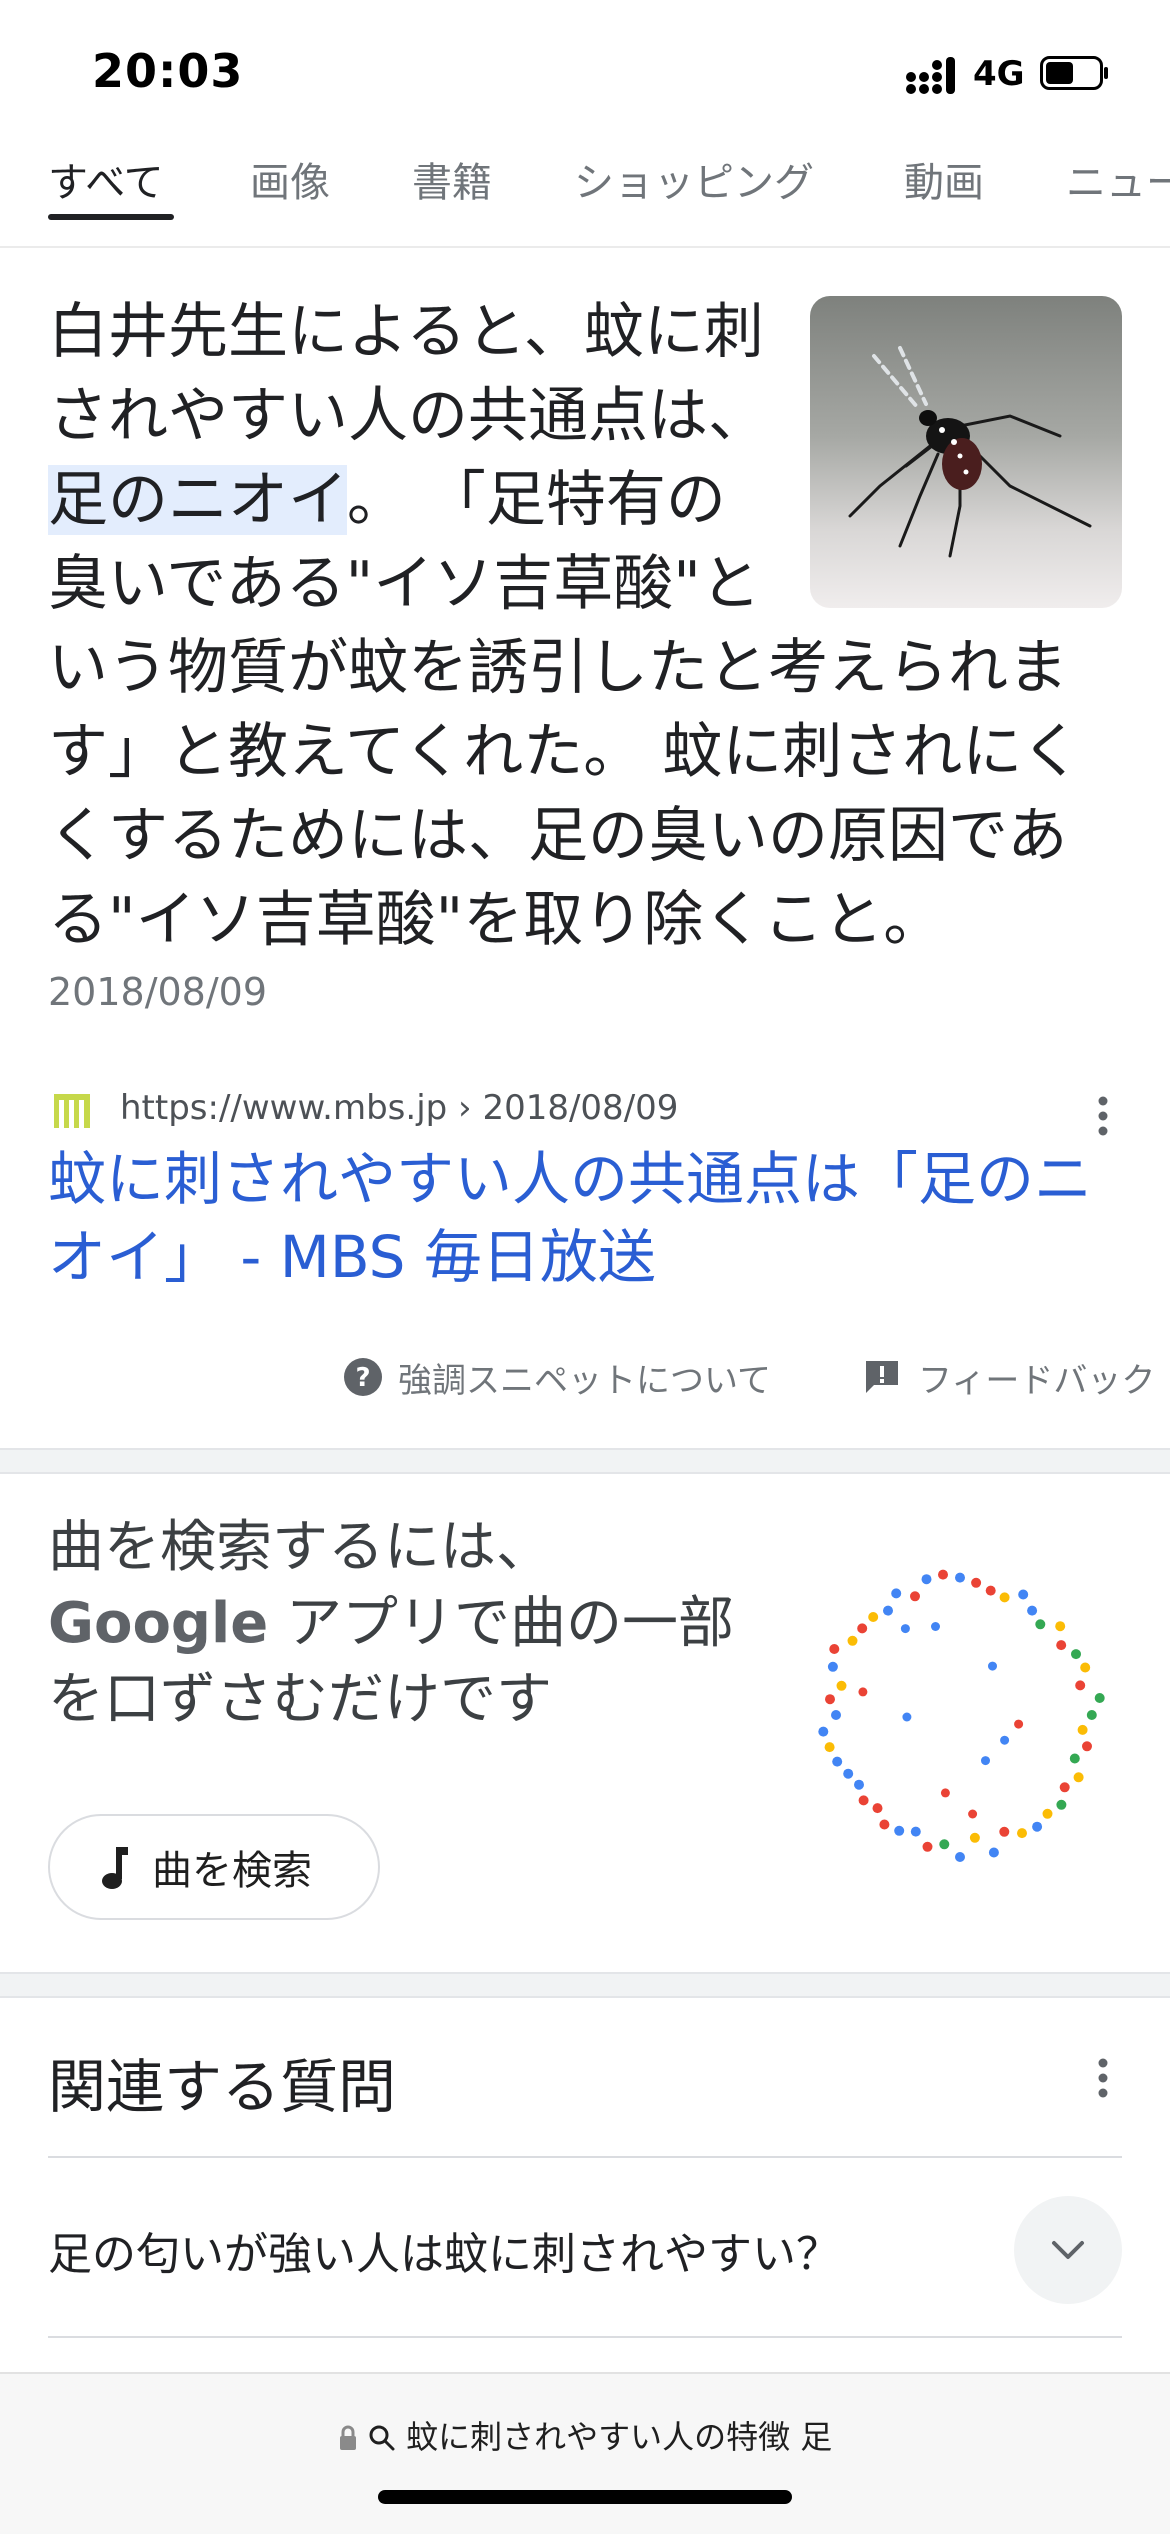 The image size is (1170, 2534). Describe the element at coordinates (944, 179) in the screenshot. I see `tab-videos: 動画` at that location.